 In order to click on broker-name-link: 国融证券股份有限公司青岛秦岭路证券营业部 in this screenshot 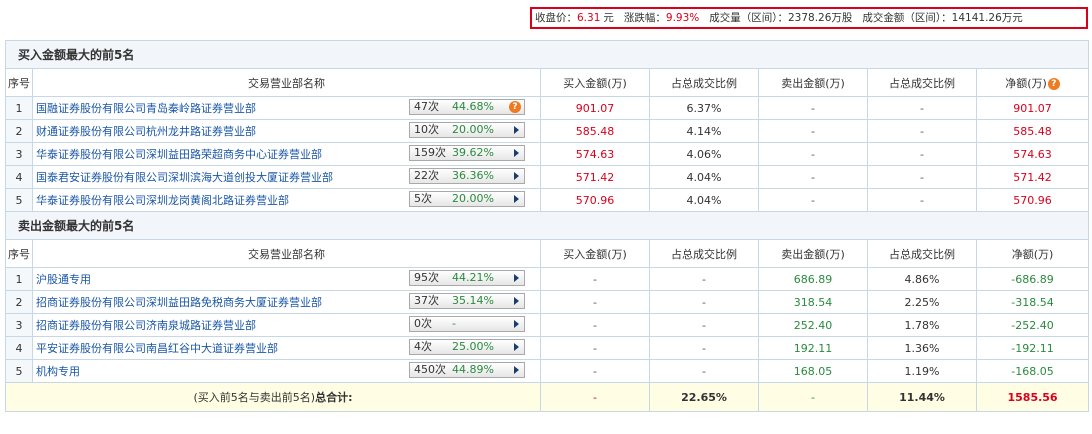, I will do `click(146, 108)`.